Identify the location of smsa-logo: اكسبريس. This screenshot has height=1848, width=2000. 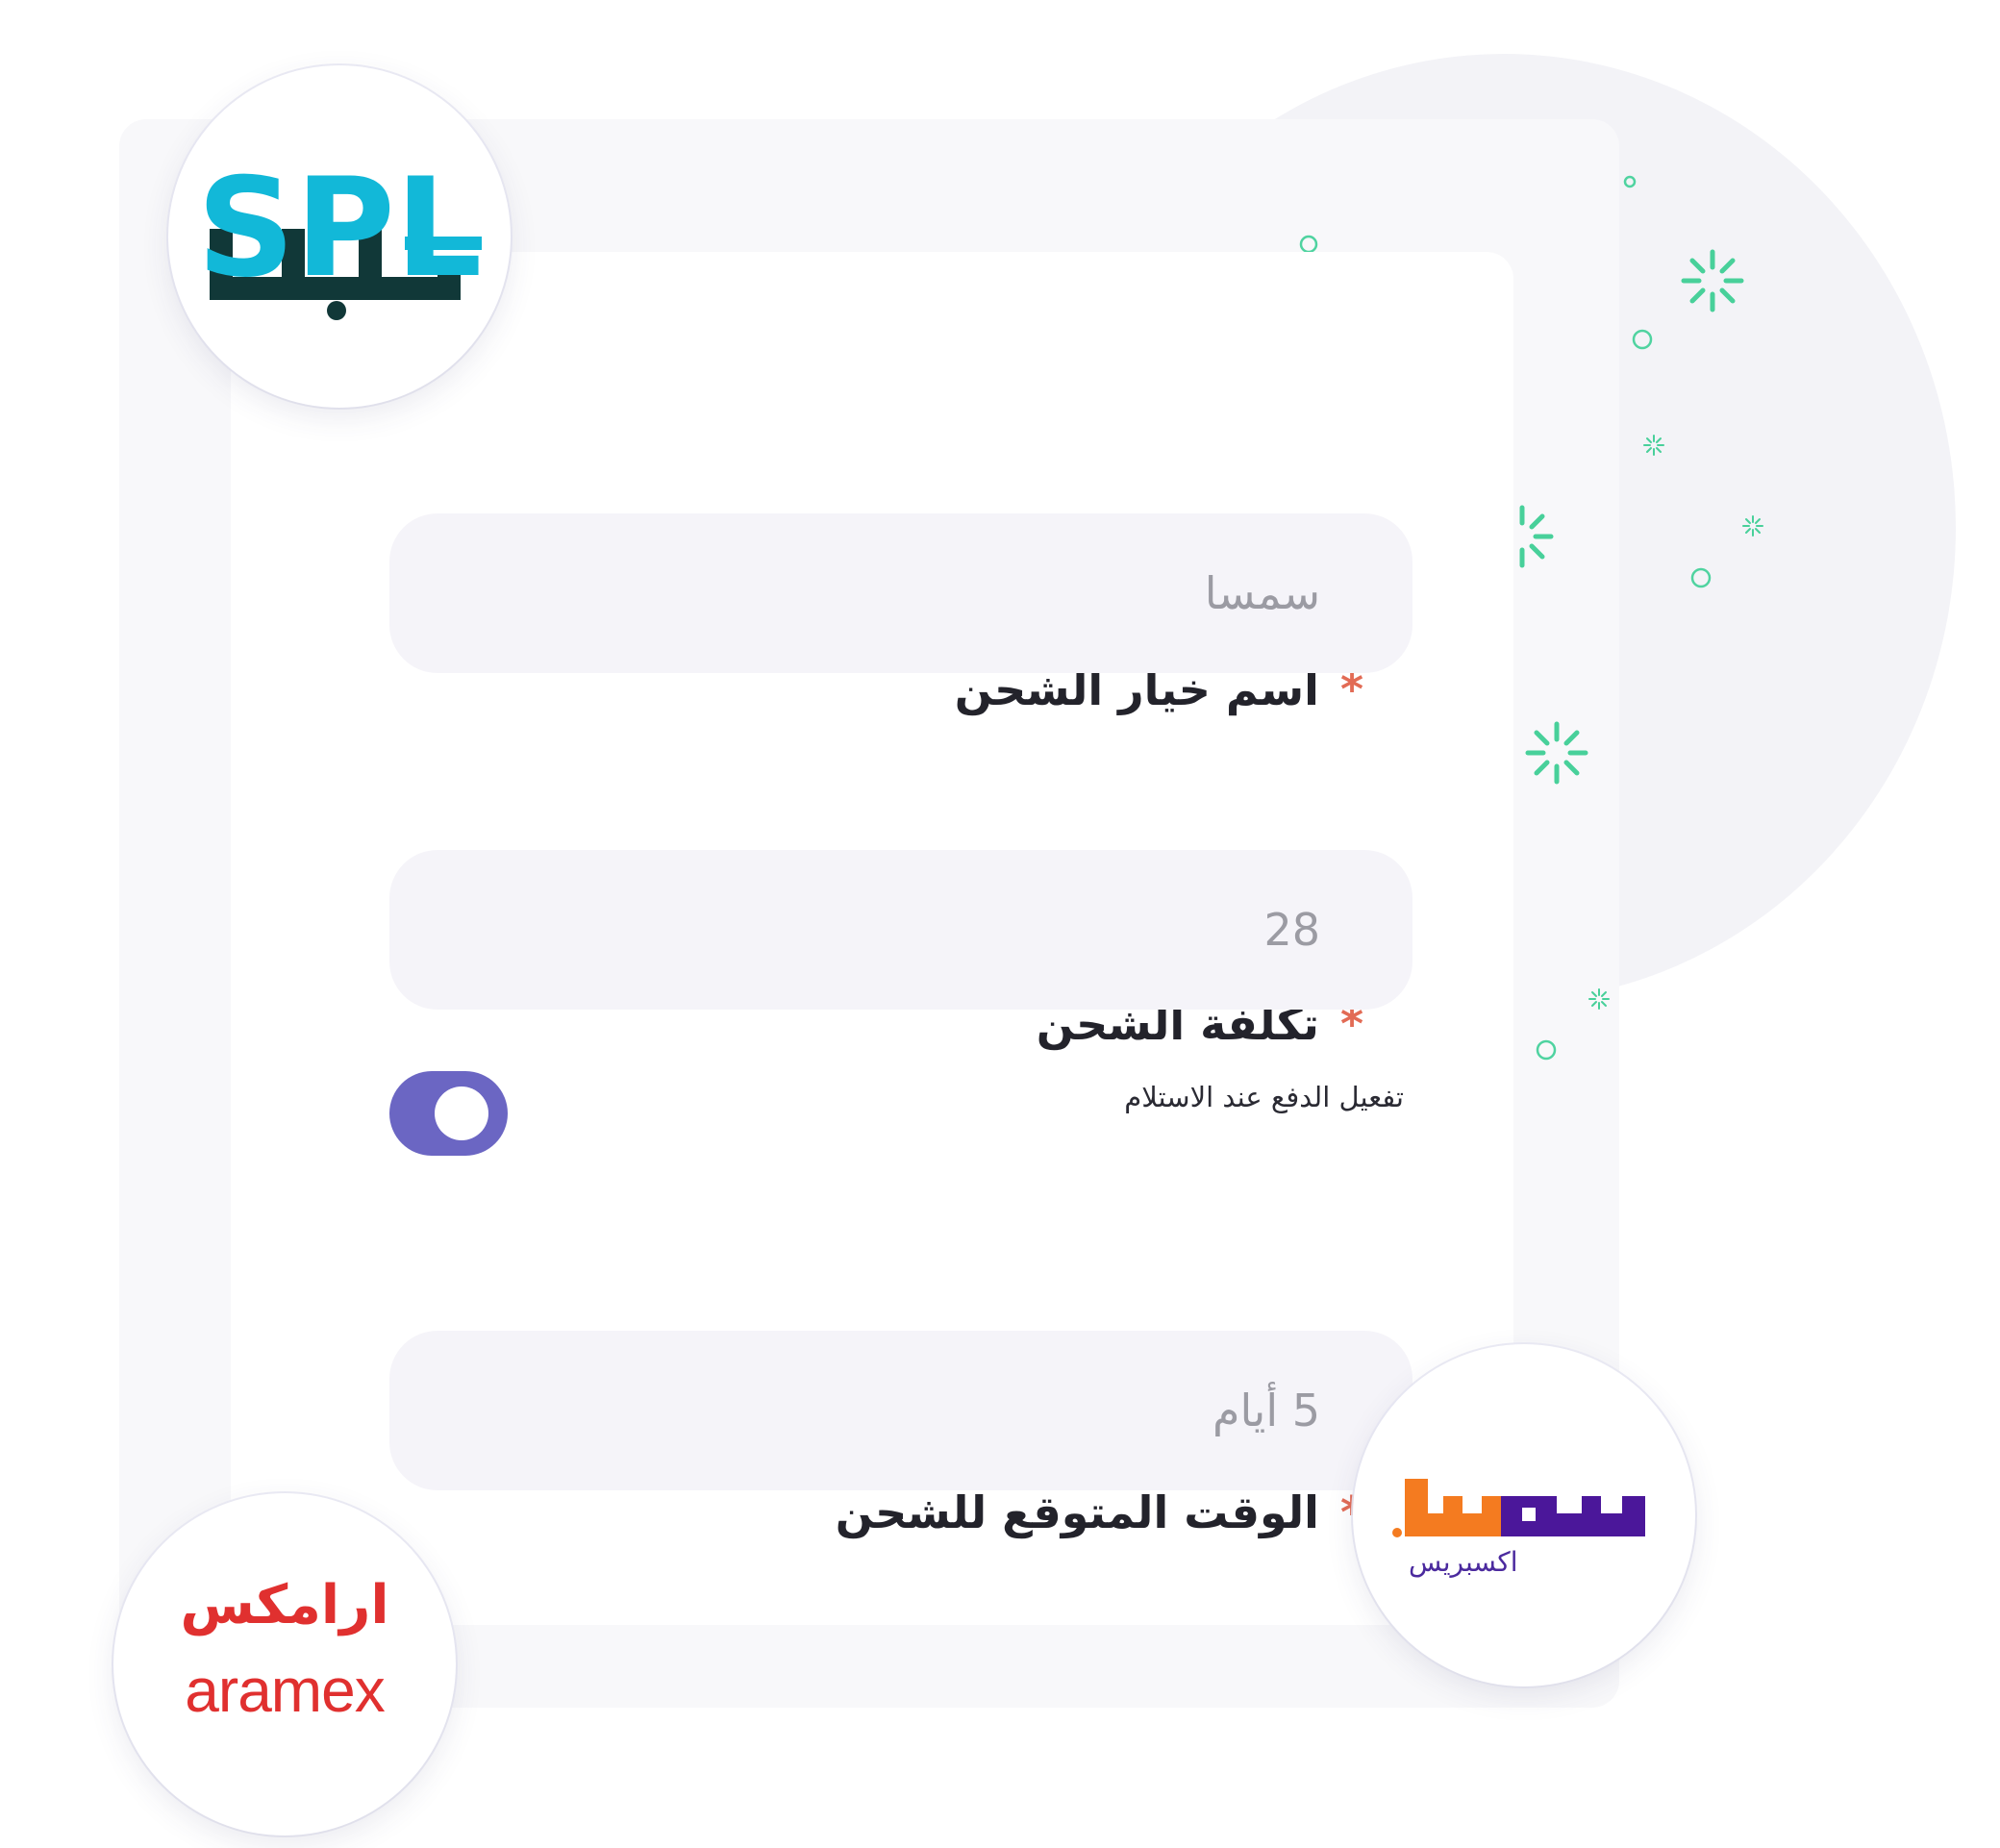
(1524, 1515).